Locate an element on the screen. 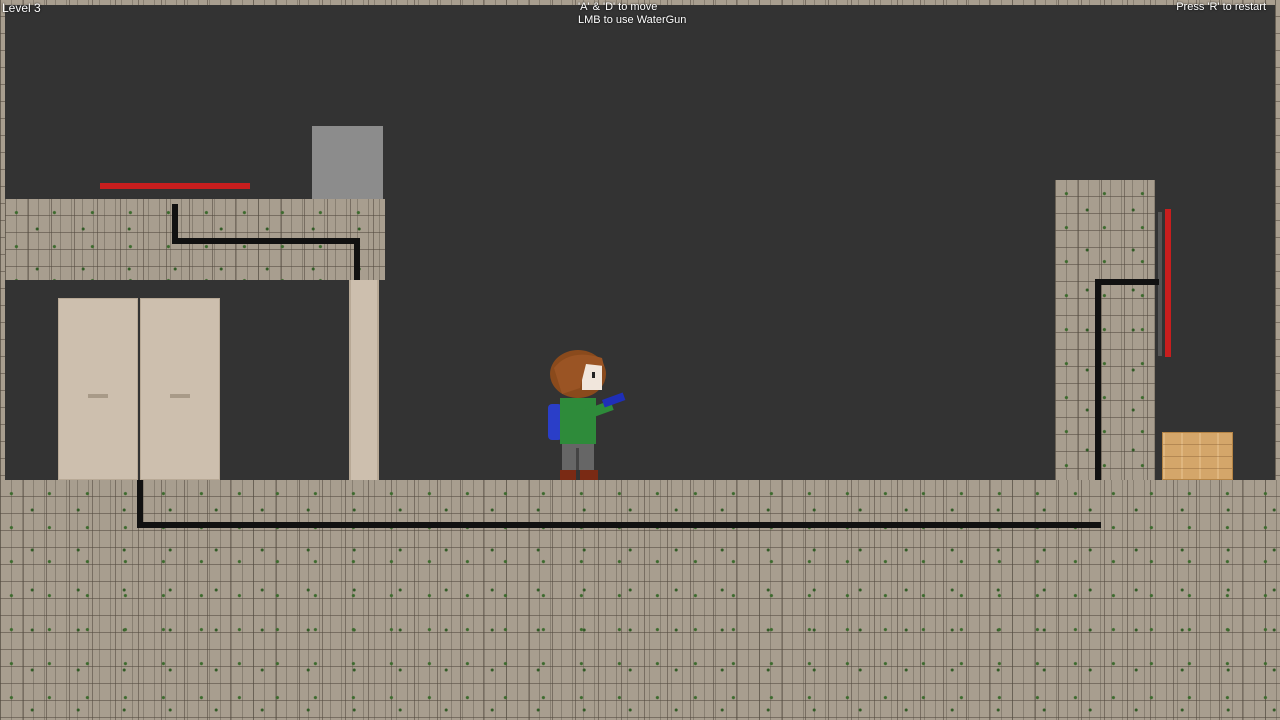 The height and width of the screenshot is (720, 1280). door-right-panel is located at coordinates (180, 389).